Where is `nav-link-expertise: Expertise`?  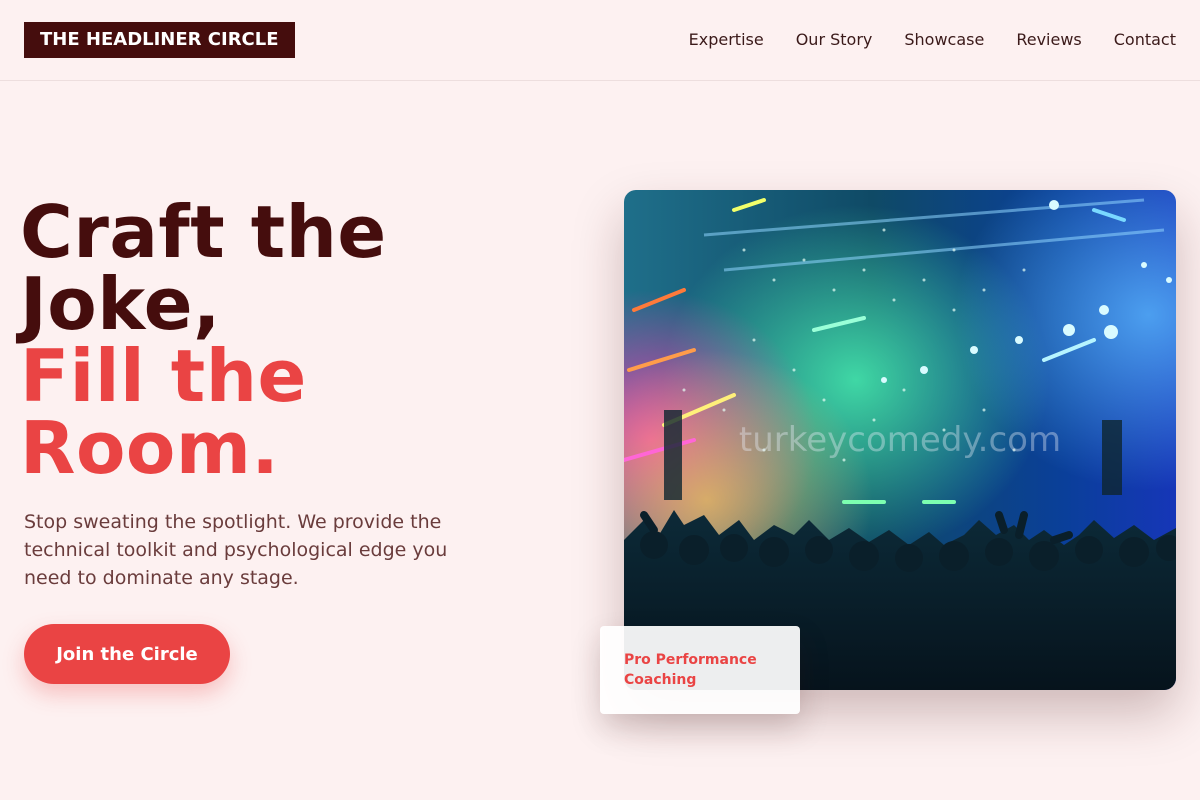
nav-link-expertise: Expertise is located at coordinates (726, 39).